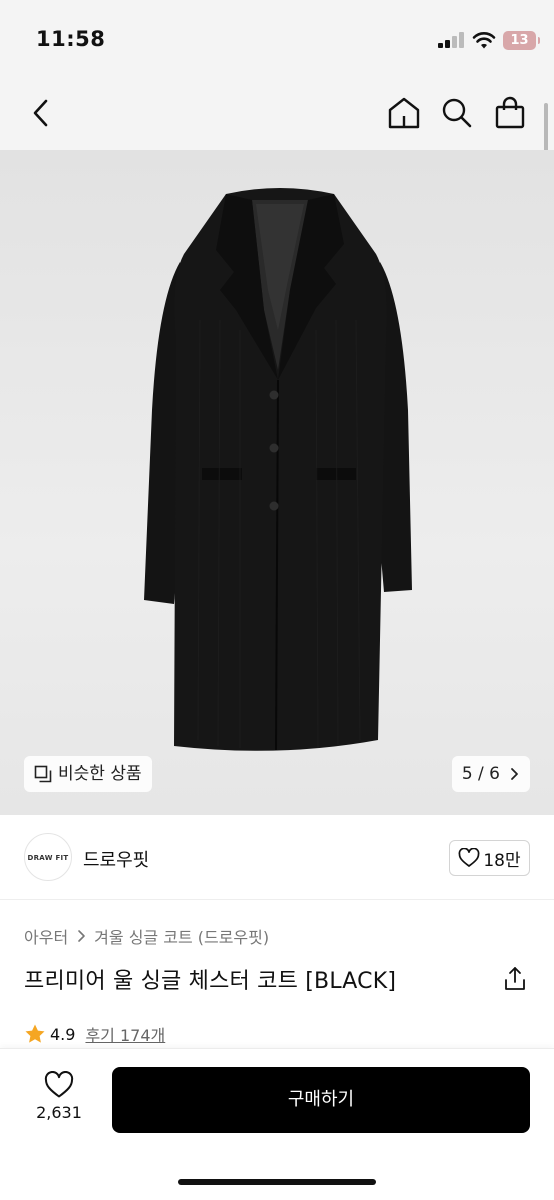 The height and width of the screenshot is (1200, 554). Describe the element at coordinates (43, 774) in the screenshot. I see `similar-items-icon` at that location.